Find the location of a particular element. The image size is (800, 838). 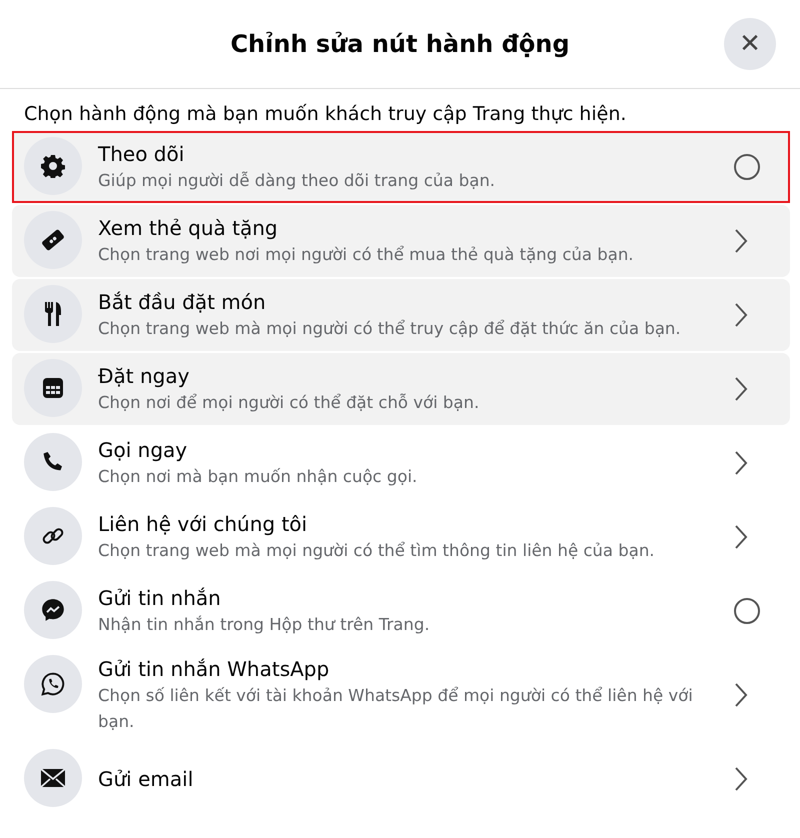

whatsapp-icon is located at coordinates (53, 684).